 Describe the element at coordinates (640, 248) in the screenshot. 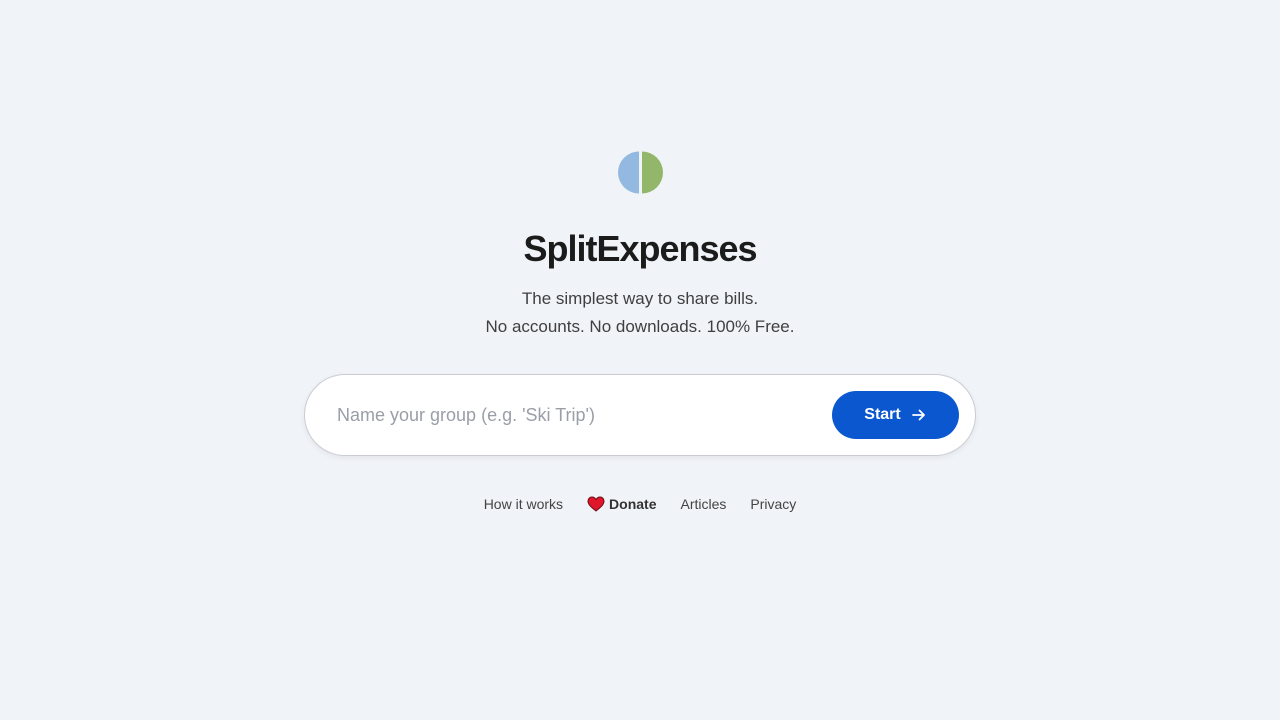

I see `page-title: SplitExpenses` at that location.